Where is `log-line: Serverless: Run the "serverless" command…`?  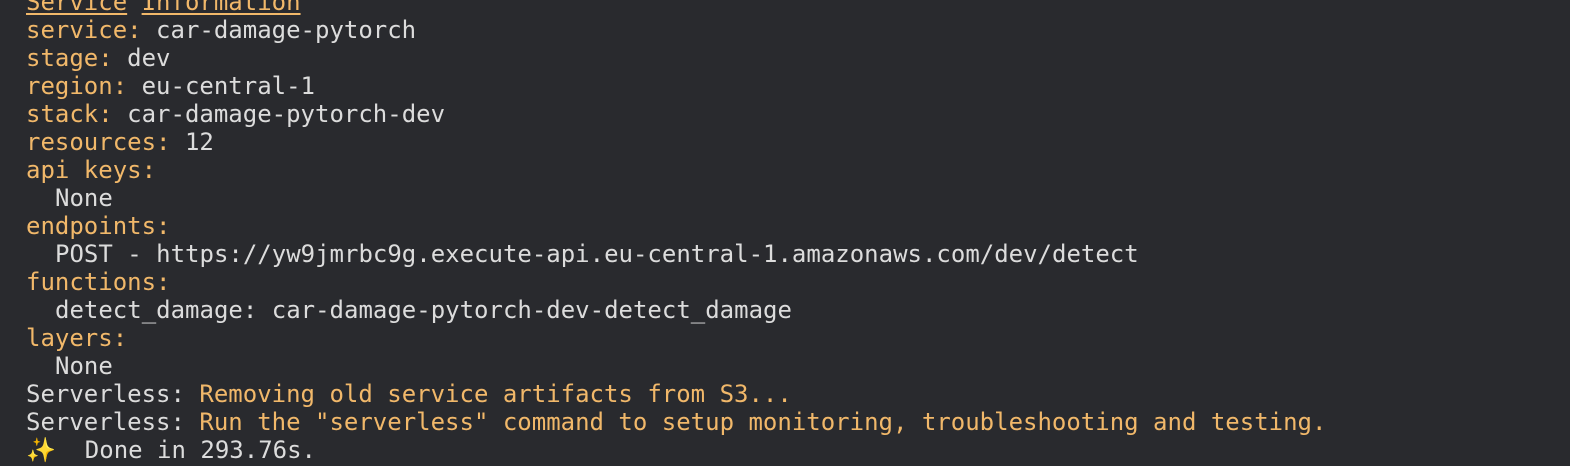
log-line: Serverless: Run the "serverless" command… is located at coordinates (798, 422).